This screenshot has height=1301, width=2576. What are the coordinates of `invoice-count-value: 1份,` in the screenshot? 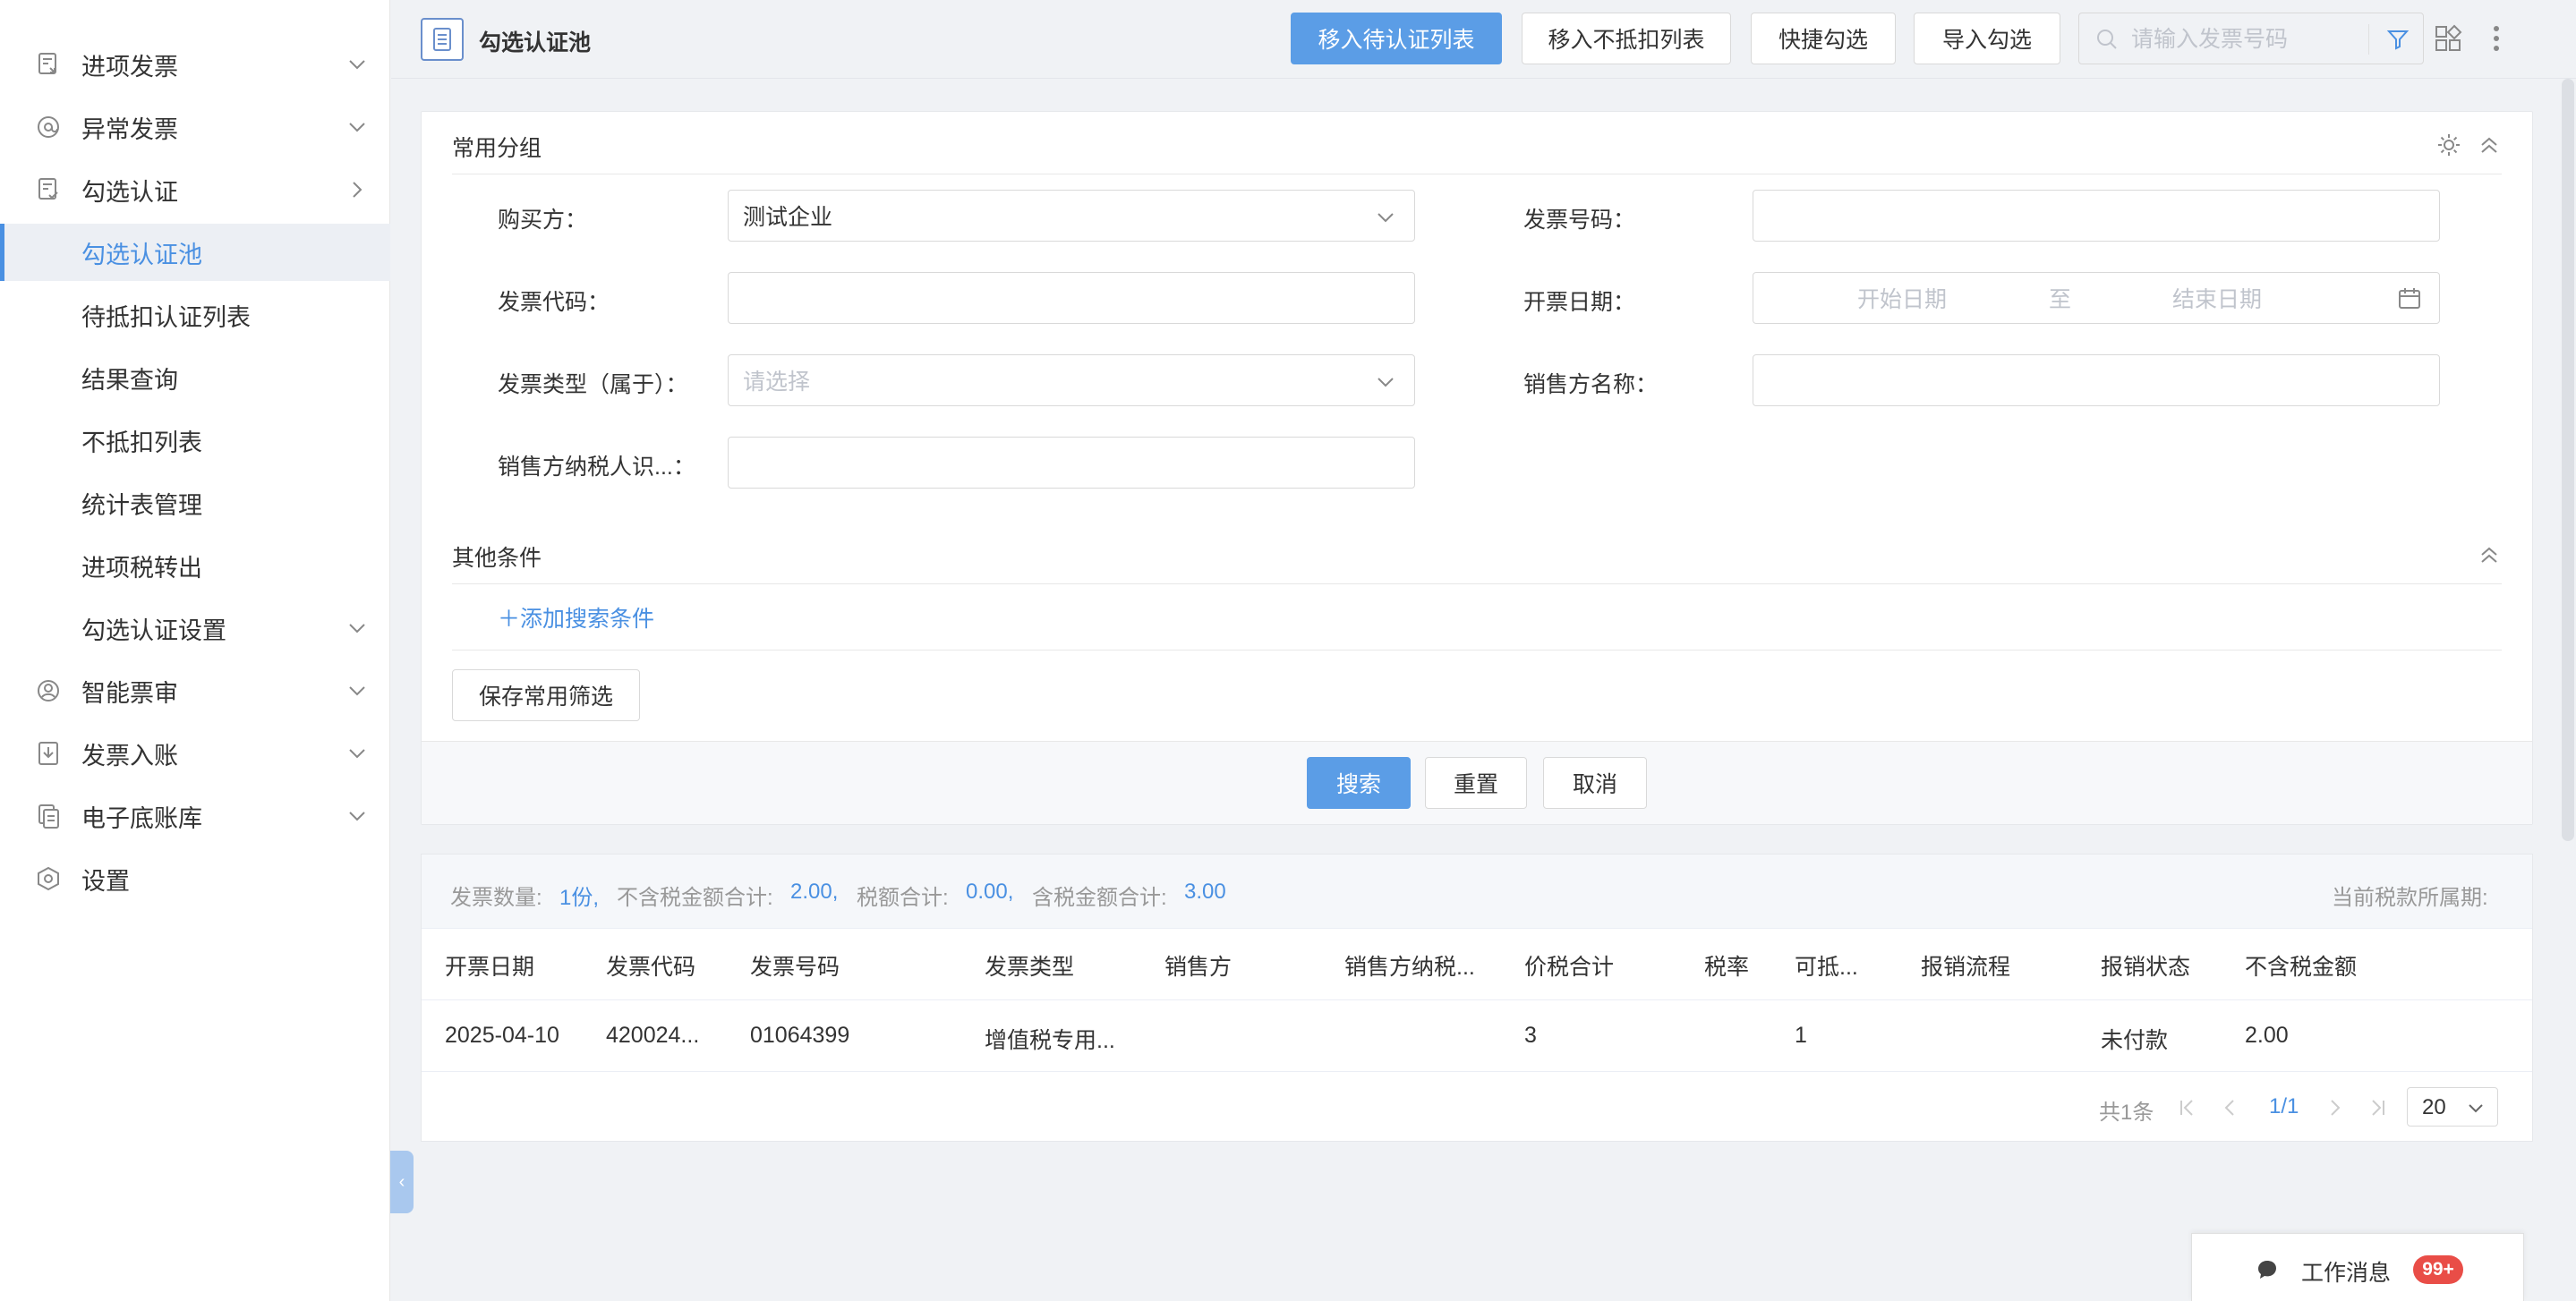 It's located at (579, 898).